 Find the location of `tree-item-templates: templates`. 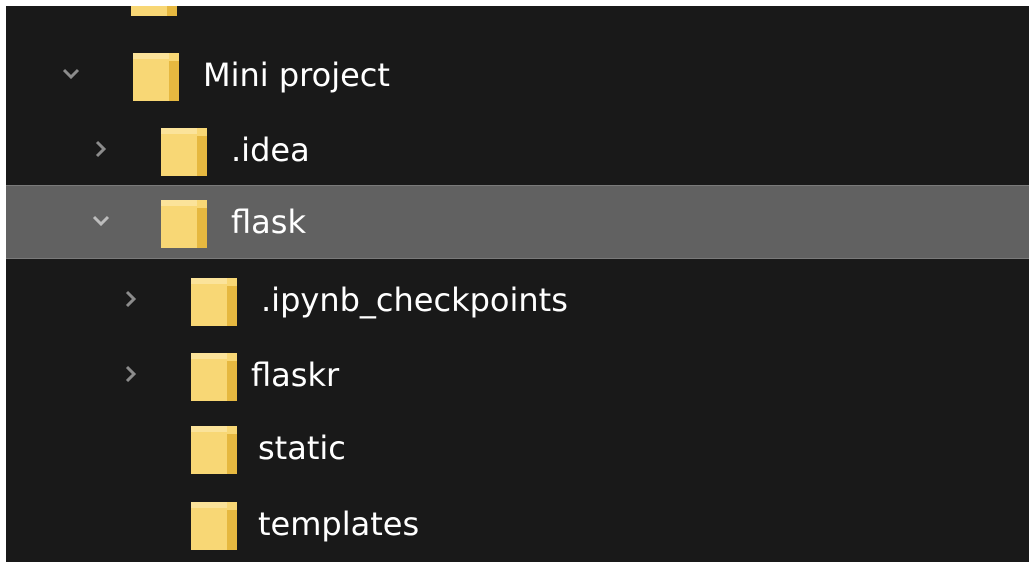

tree-item-templates: templates is located at coordinates (517, 525).